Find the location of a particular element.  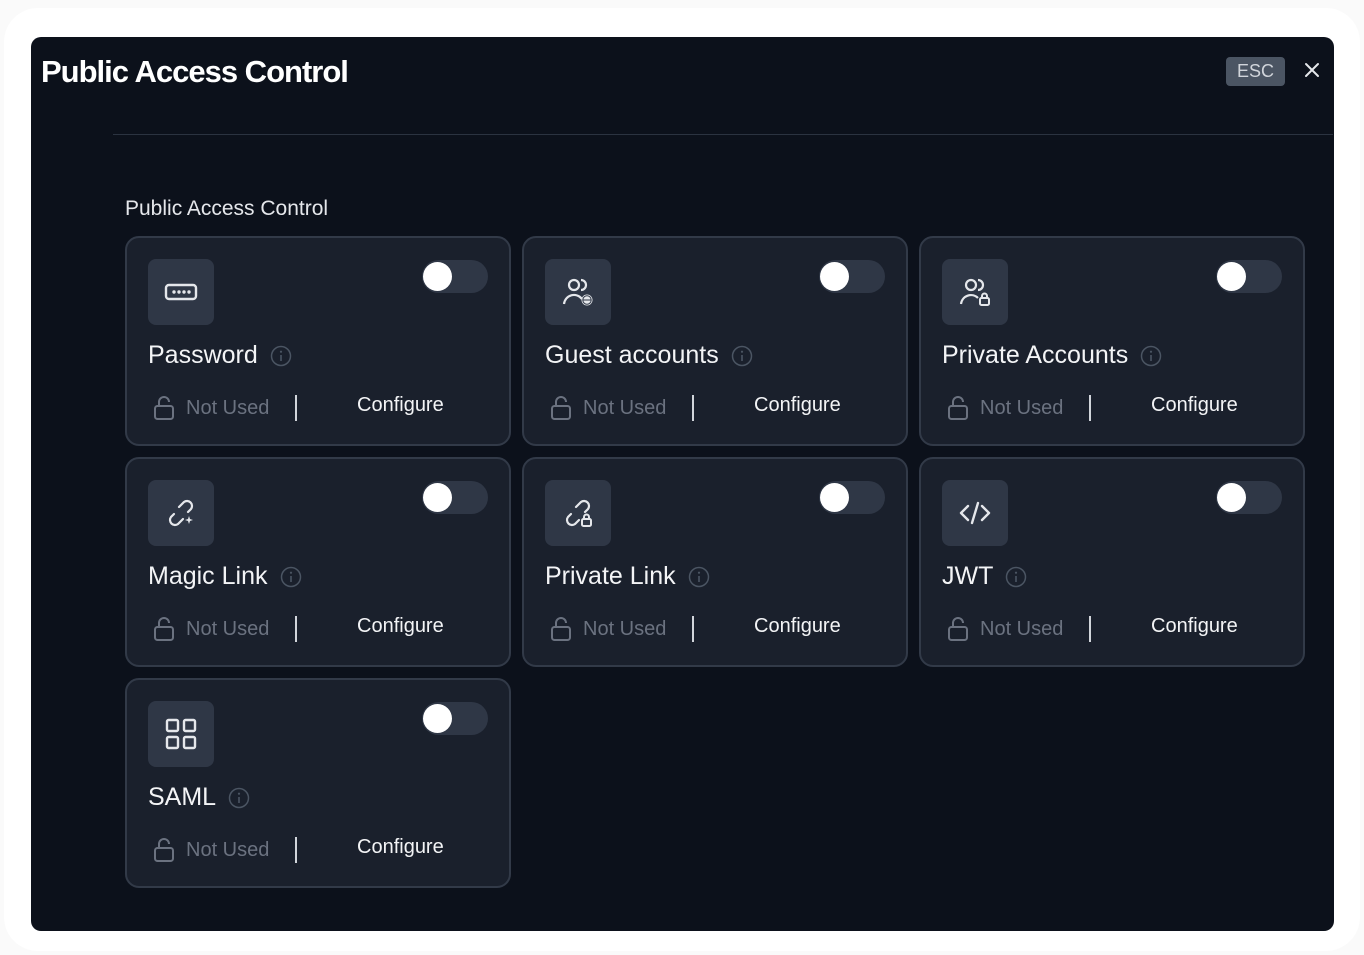

card-jwt: JWT Not Used Configure is located at coordinates (1112, 562).